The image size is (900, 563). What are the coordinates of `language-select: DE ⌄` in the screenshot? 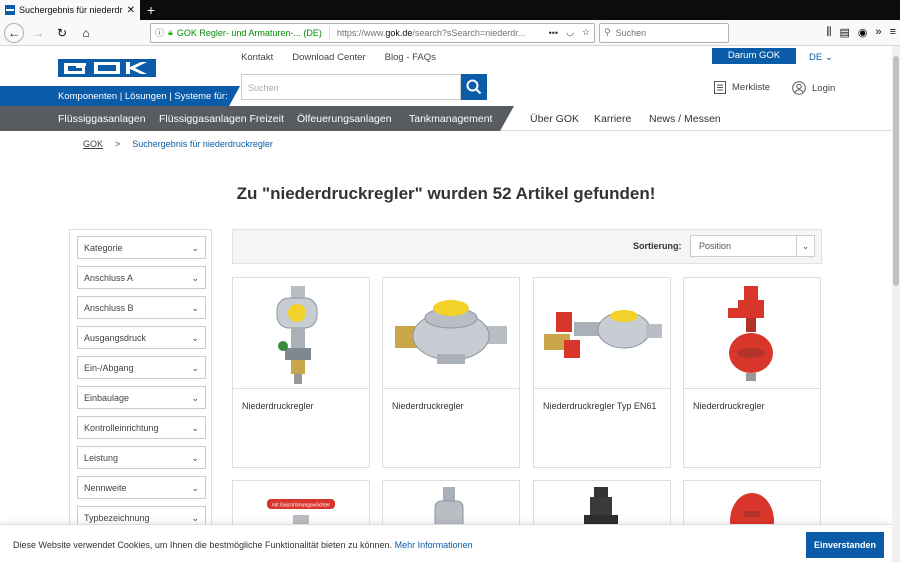 It's located at (821, 57).